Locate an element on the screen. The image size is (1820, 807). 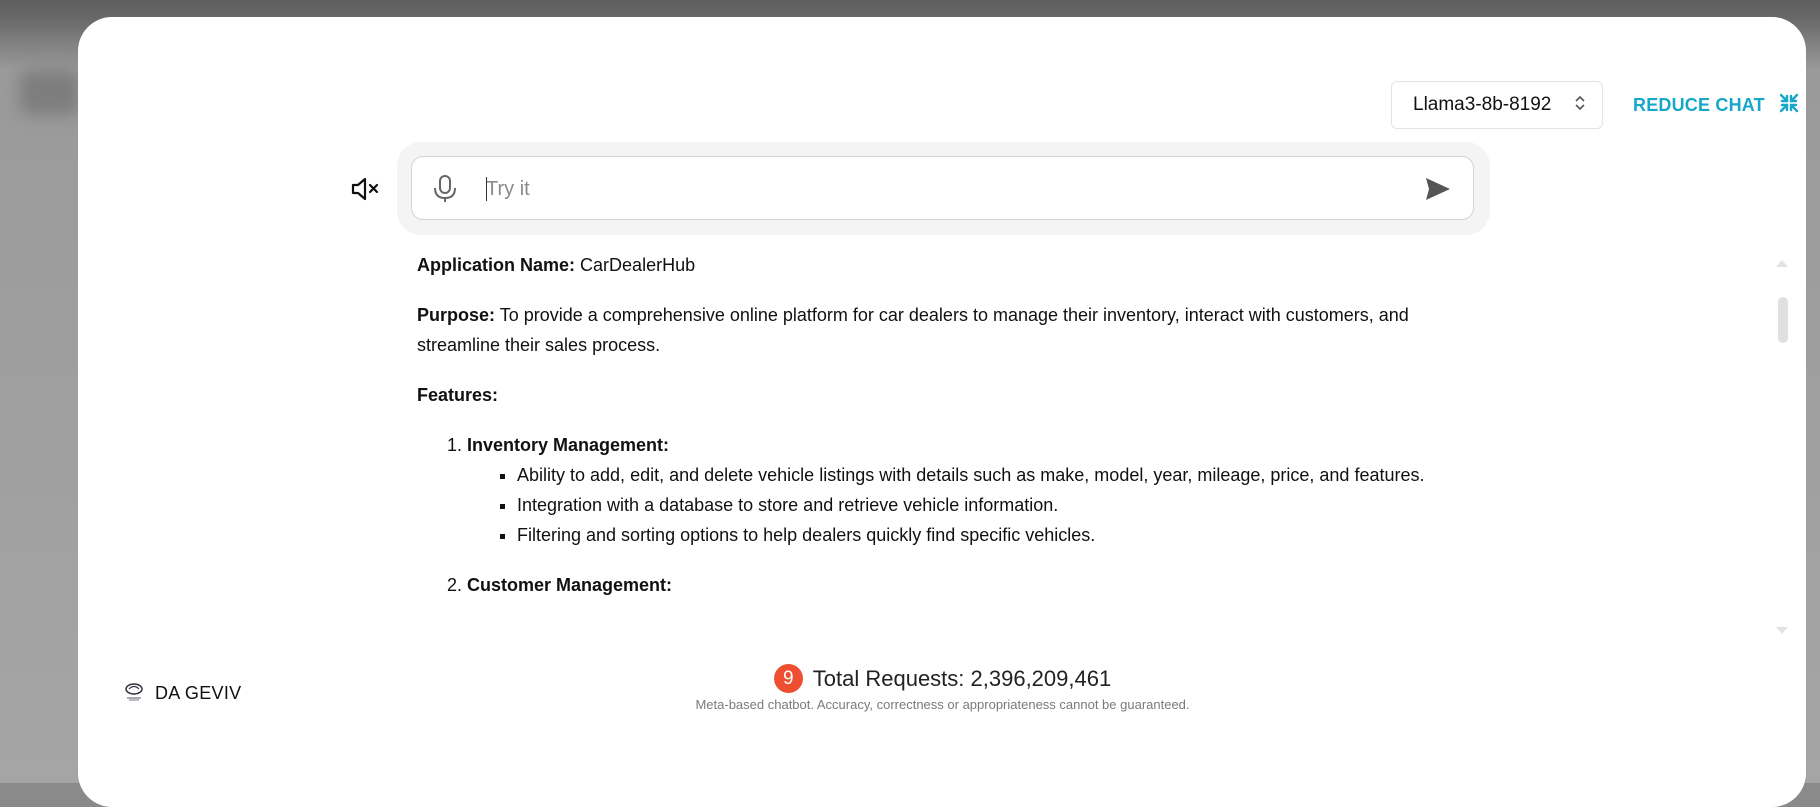
model-select-value: Llama3-8b-8192 is located at coordinates (1482, 104).